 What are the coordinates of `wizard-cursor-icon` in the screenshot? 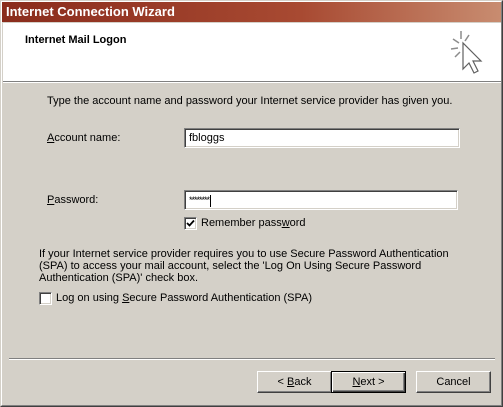 It's located at (466, 52).